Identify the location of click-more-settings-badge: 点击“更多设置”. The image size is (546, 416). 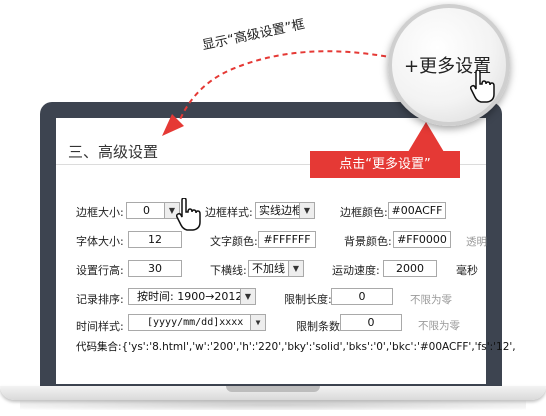
(385, 164).